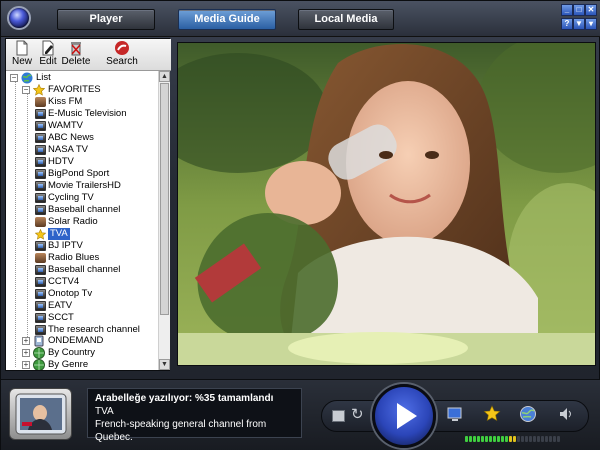 This screenshot has height=450, width=600. Describe the element at coordinates (76, 55) in the screenshot. I see `delete-button: Delete` at that location.